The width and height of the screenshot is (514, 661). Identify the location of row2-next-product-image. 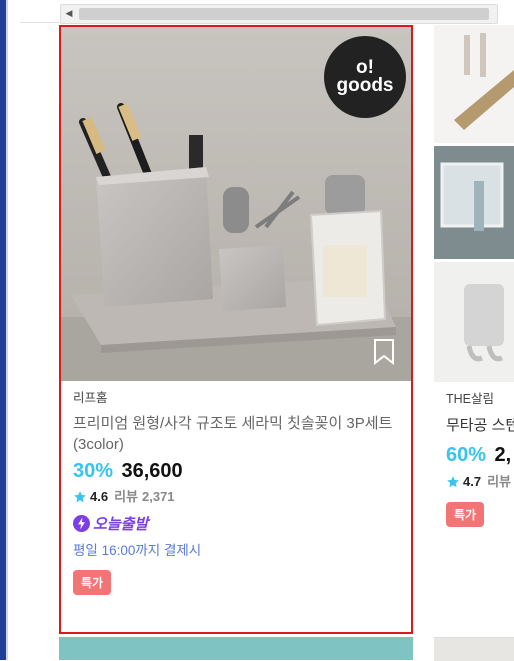
(474, 649).